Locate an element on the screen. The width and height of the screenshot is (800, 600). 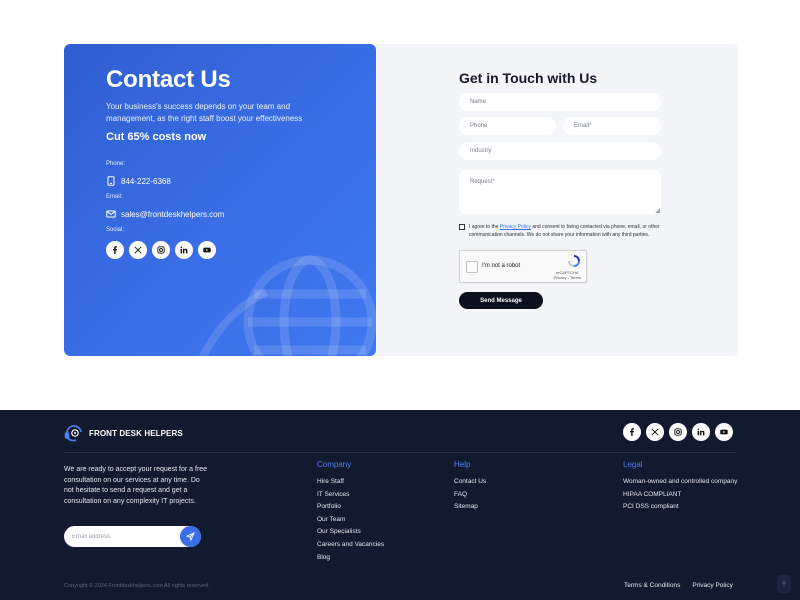
privacy-policy-footer-link: Privacy Policy is located at coordinates (712, 585).